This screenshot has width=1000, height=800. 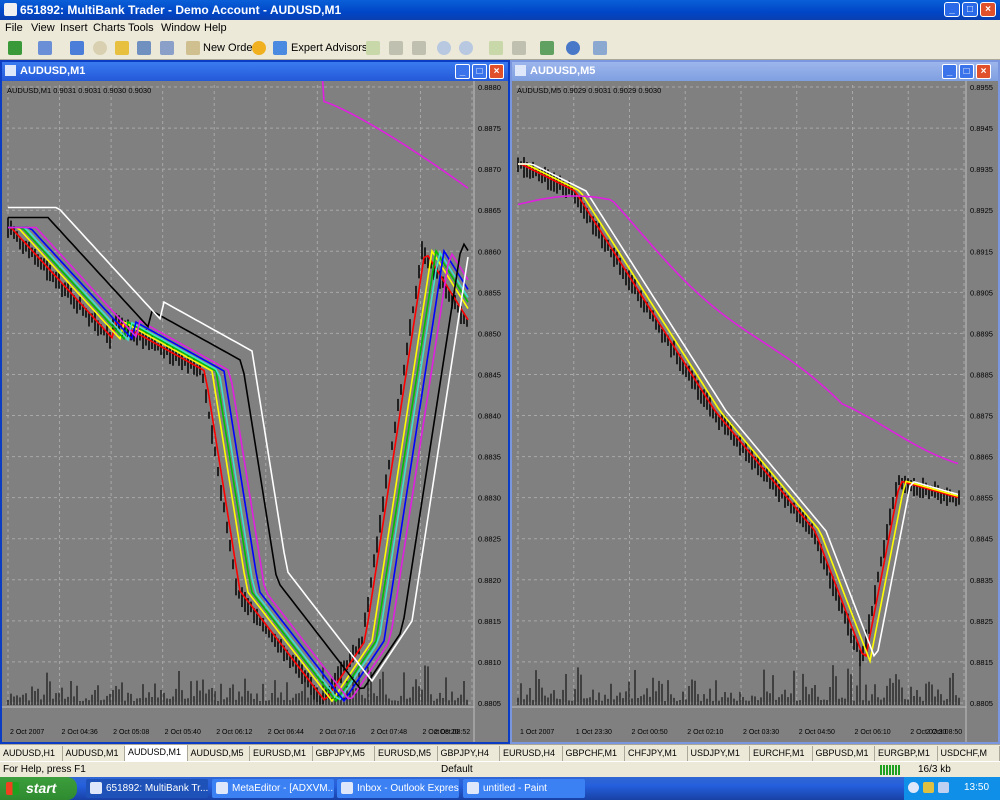 I want to click on new-chart-icon, so click(x=15, y=48).